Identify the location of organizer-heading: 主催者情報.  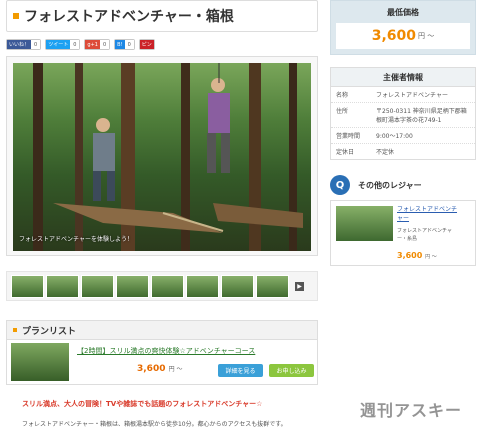
(403, 77).